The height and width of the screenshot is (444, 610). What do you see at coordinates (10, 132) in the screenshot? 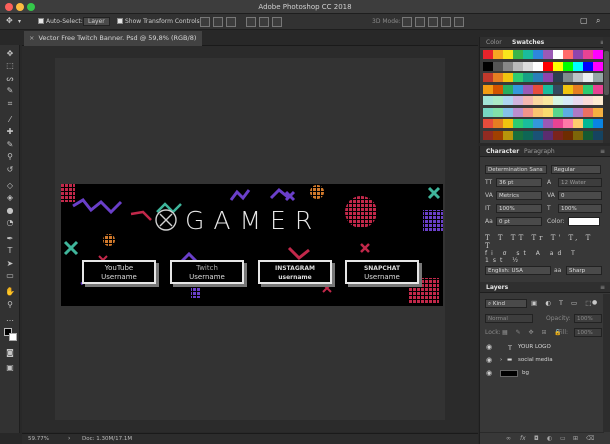
I see `healing-brush-icon: ✚` at bounding box center [10, 132].